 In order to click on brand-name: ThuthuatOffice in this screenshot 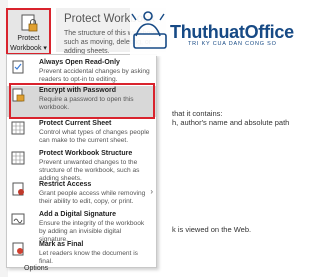, I will do `click(232, 32)`.